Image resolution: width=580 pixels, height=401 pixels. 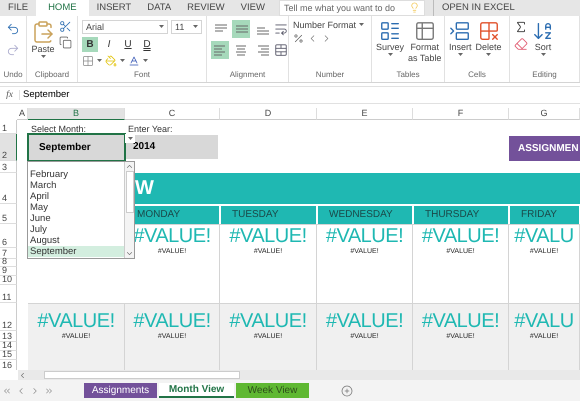 What do you see at coordinates (8, 262) in the screenshot?
I see `row-header: 8` at bounding box center [8, 262].